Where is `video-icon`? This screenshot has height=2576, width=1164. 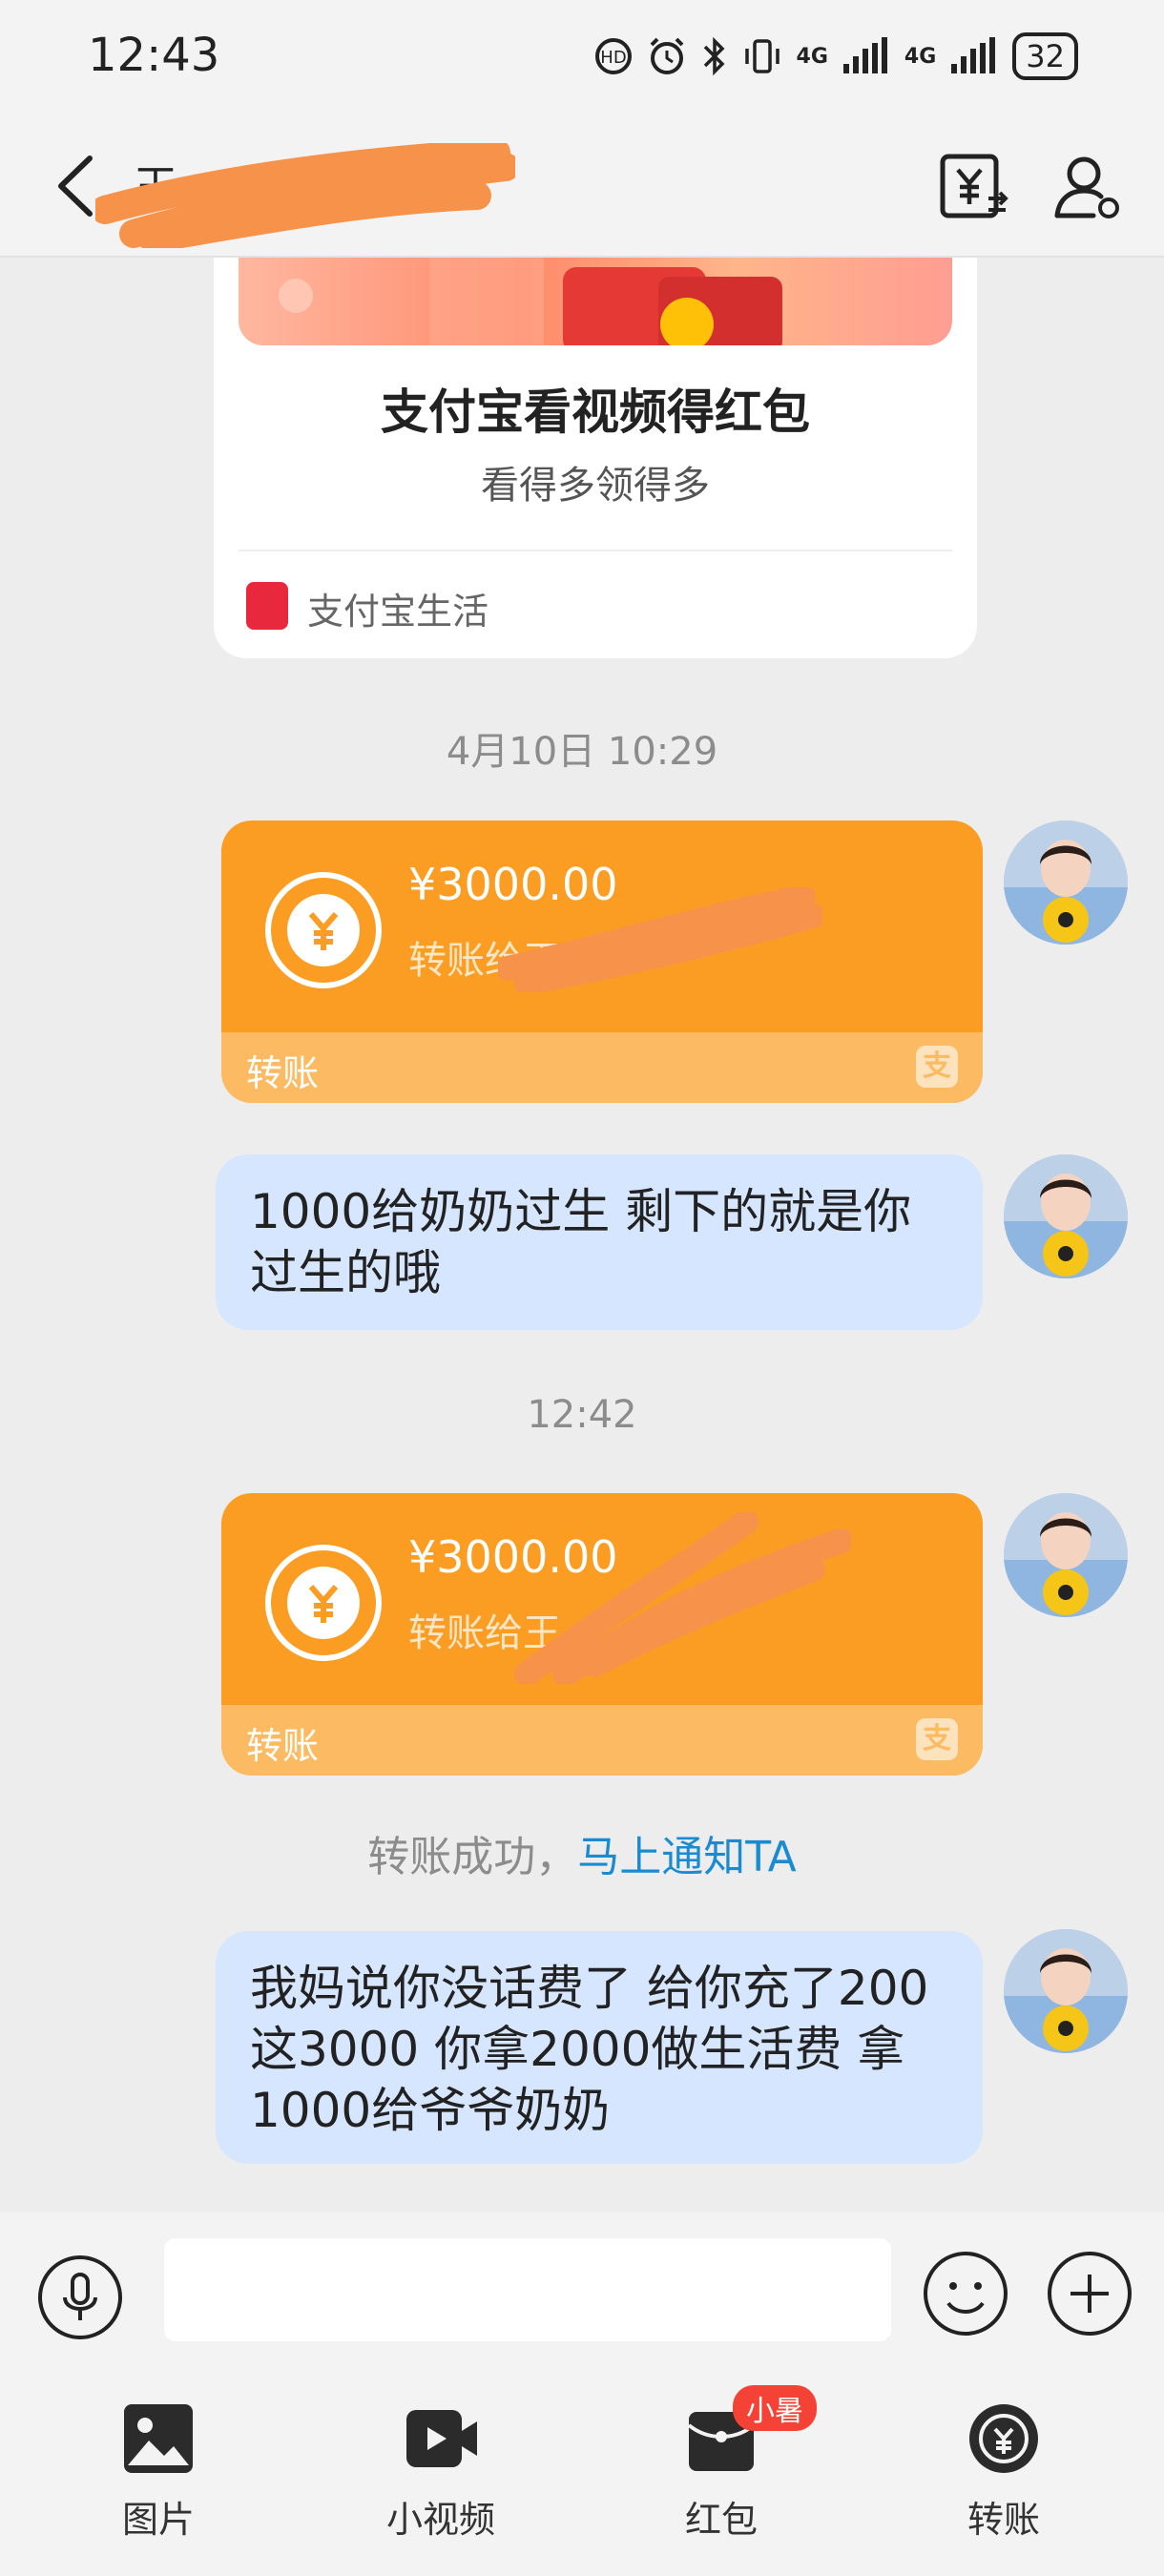
video-icon is located at coordinates (441, 2438).